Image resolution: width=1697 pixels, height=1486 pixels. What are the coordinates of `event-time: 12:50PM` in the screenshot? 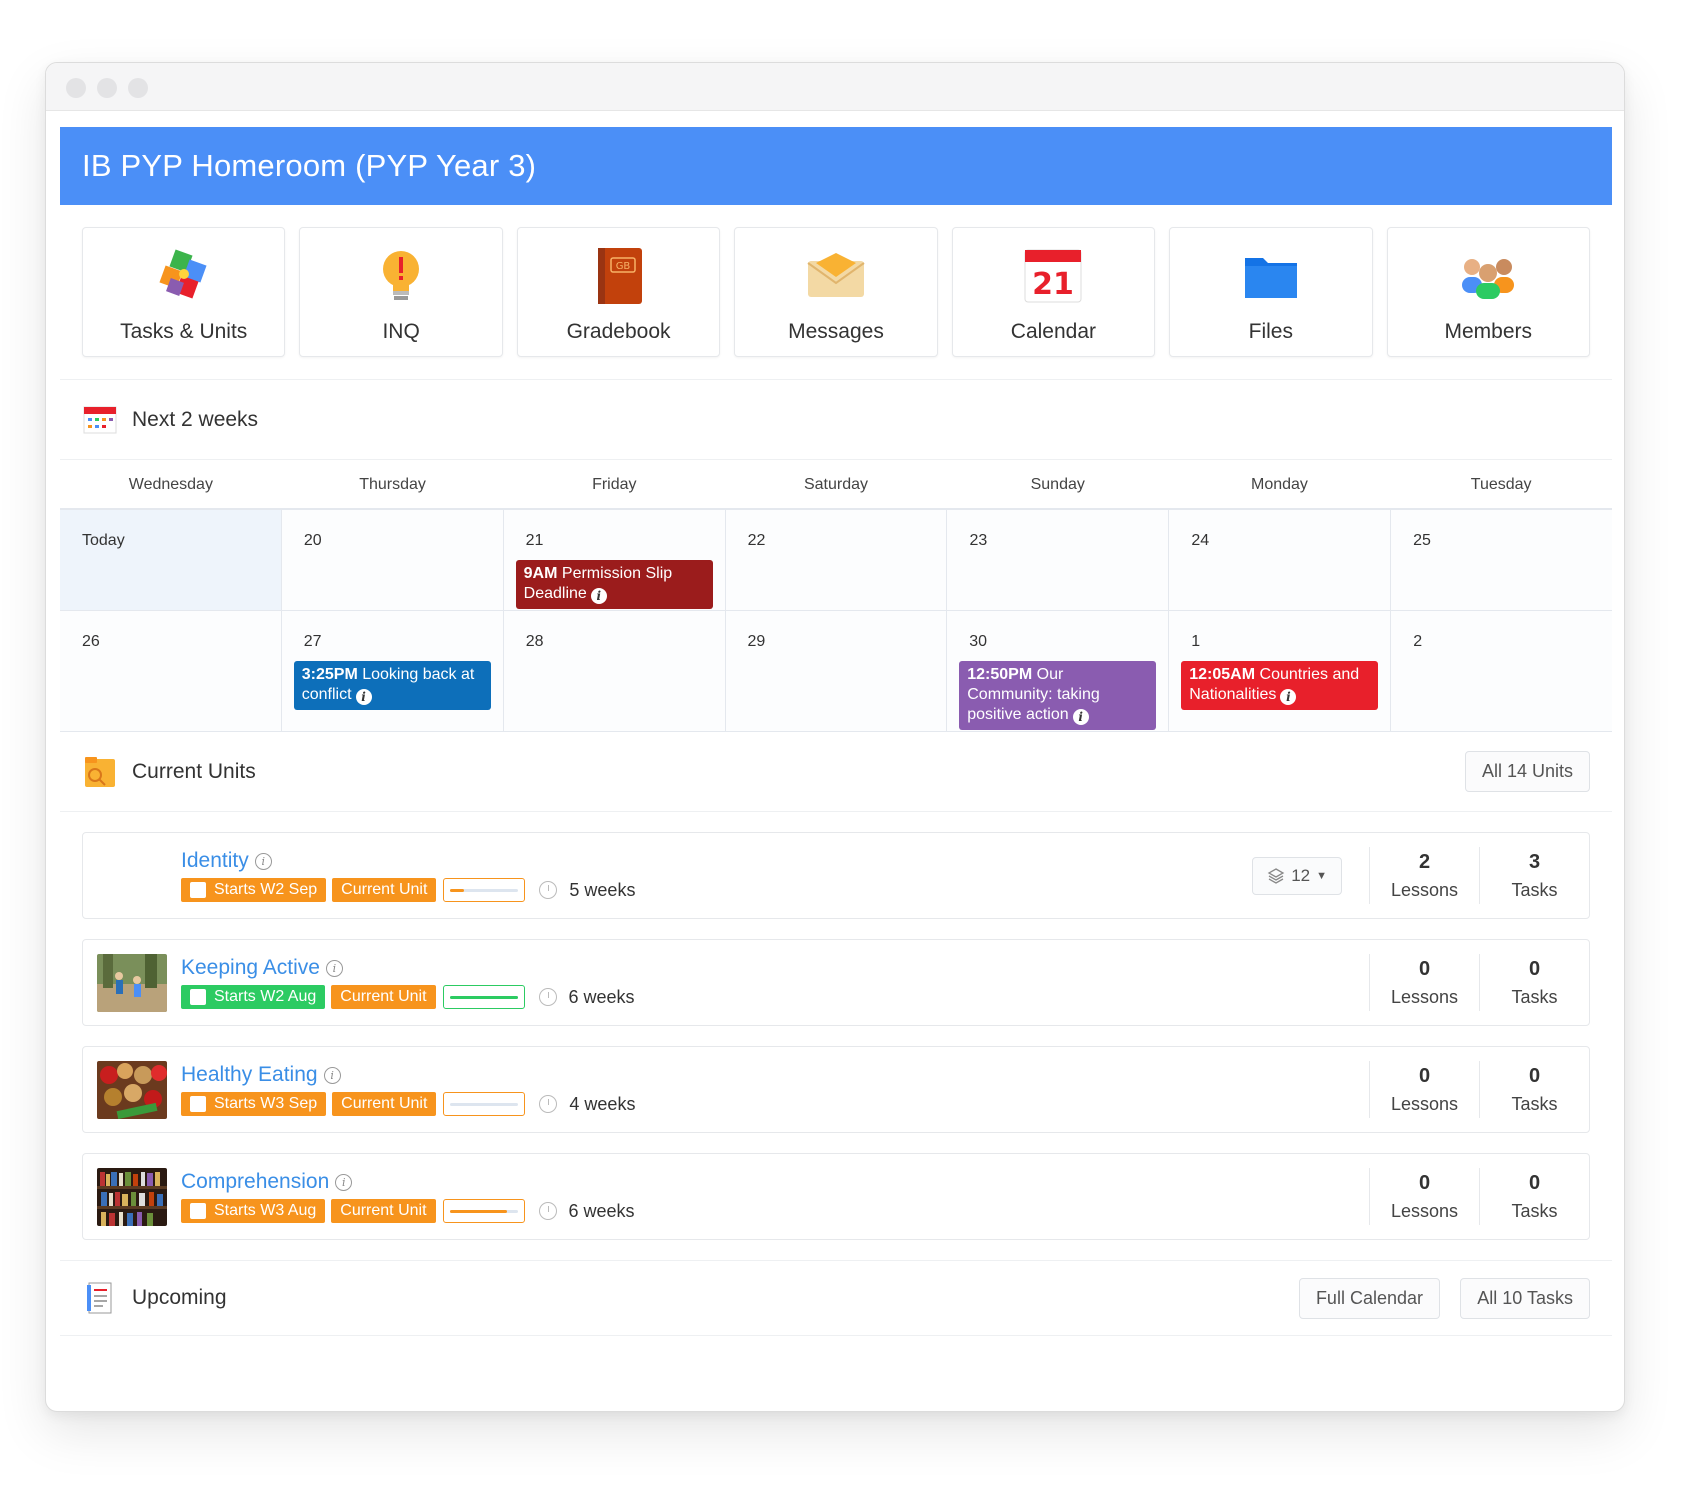 It's located at (1000, 674).